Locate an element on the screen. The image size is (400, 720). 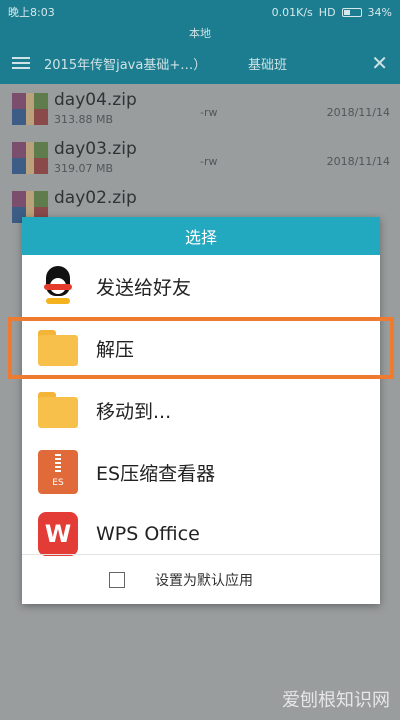
folder-tab: 基础班 is located at coordinates (267, 63).